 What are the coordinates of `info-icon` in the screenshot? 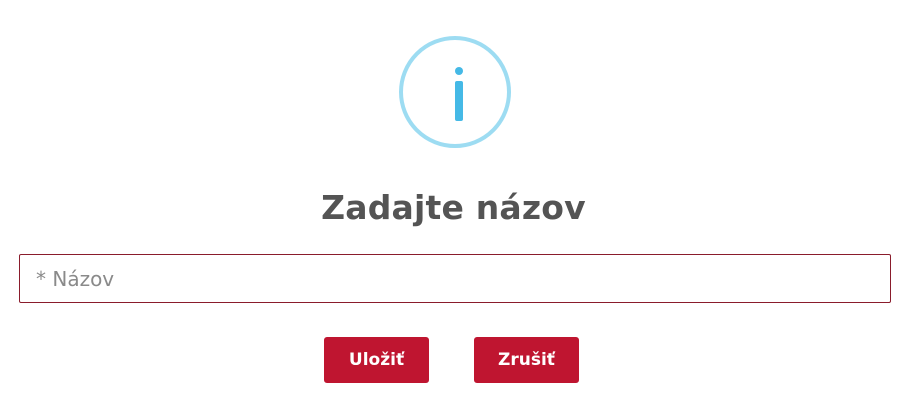 It's located at (455, 92).